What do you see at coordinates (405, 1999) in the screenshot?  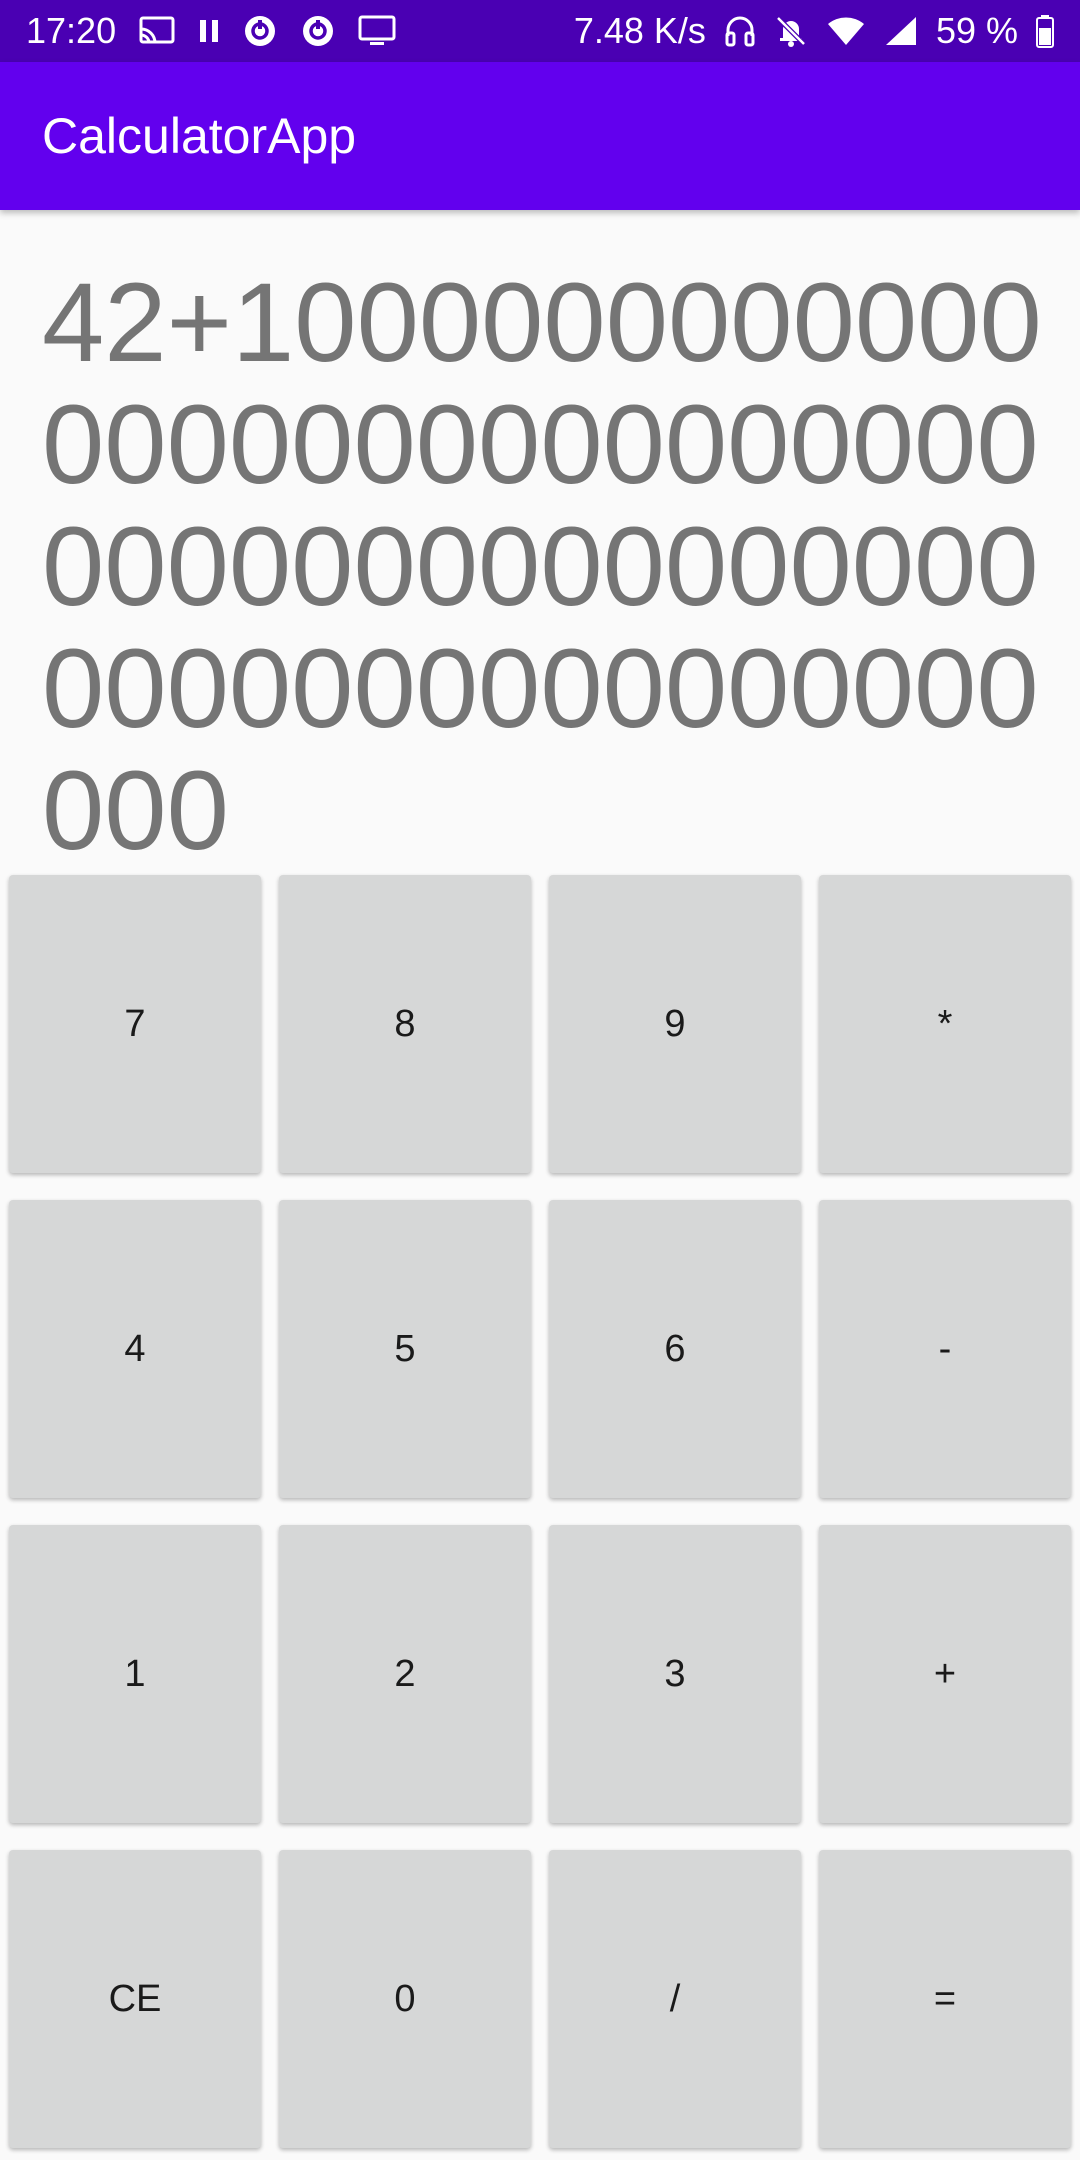 I see `key-0: 0` at bounding box center [405, 1999].